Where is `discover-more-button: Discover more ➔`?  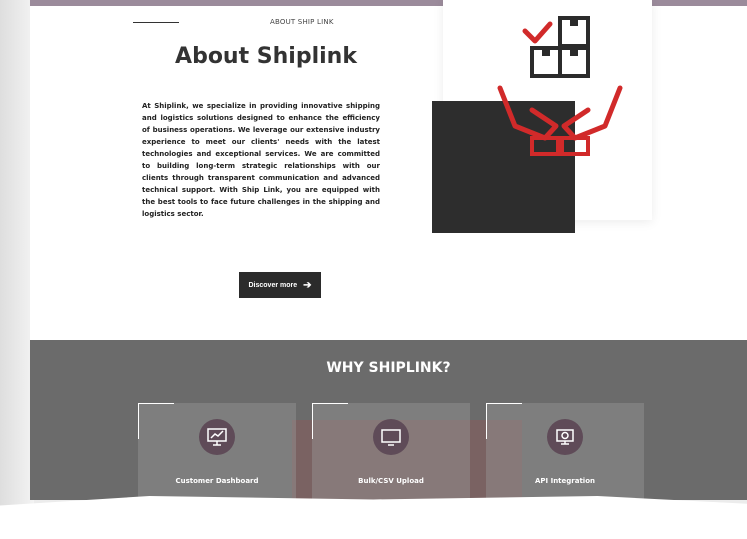 discover-more-button: Discover more ➔ is located at coordinates (280, 285).